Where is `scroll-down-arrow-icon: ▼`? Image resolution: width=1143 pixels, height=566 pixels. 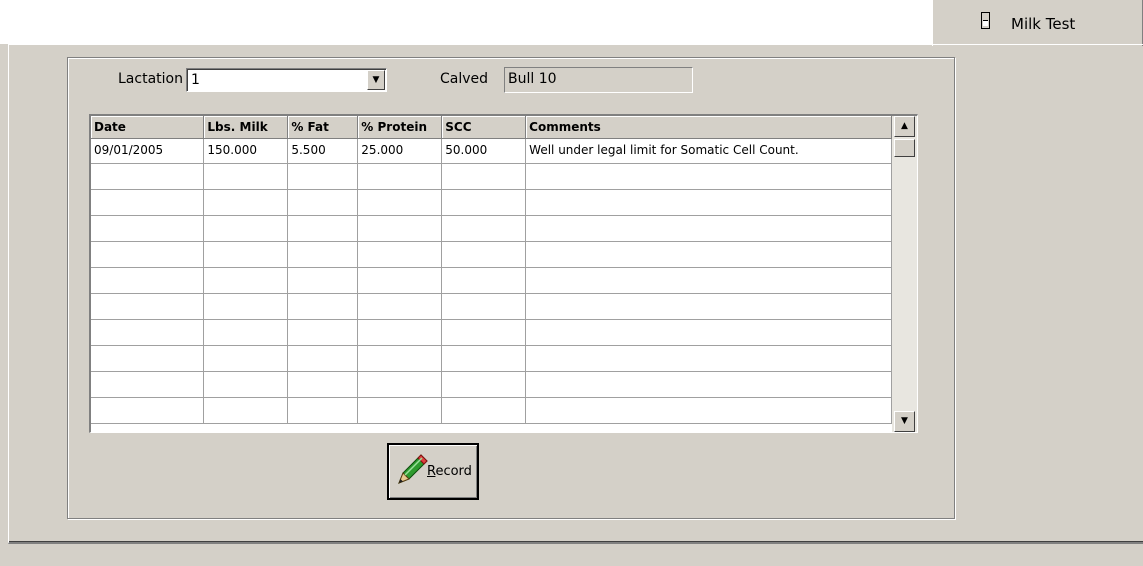 scroll-down-arrow-icon: ▼ is located at coordinates (904, 421).